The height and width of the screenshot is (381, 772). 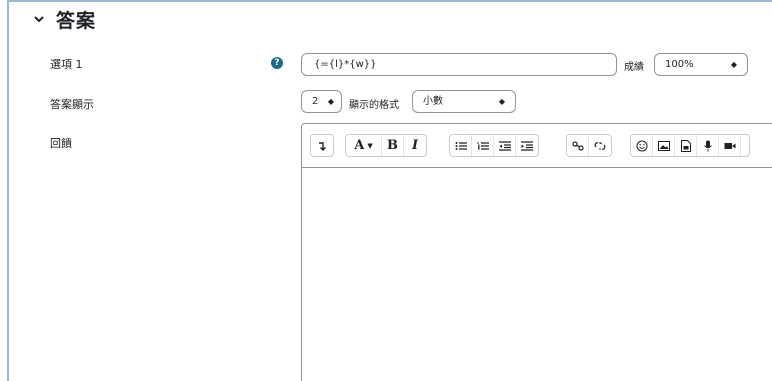 What do you see at coordinates (679, 64) in the screenshot?
I see `grade-value: 100%` at bounding box center [679, 64].